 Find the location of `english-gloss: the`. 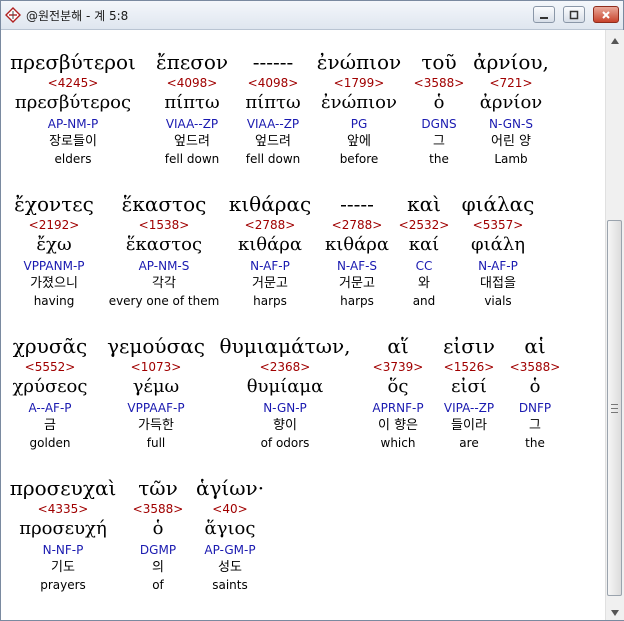

english-gloss: the is located at coordinates (535, 443).